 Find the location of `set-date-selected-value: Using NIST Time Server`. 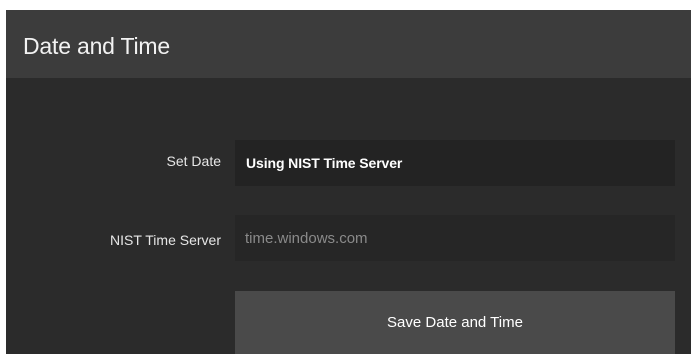

set-date-selected-value: Using NIST Time Server is located at coordinates (324, 163).